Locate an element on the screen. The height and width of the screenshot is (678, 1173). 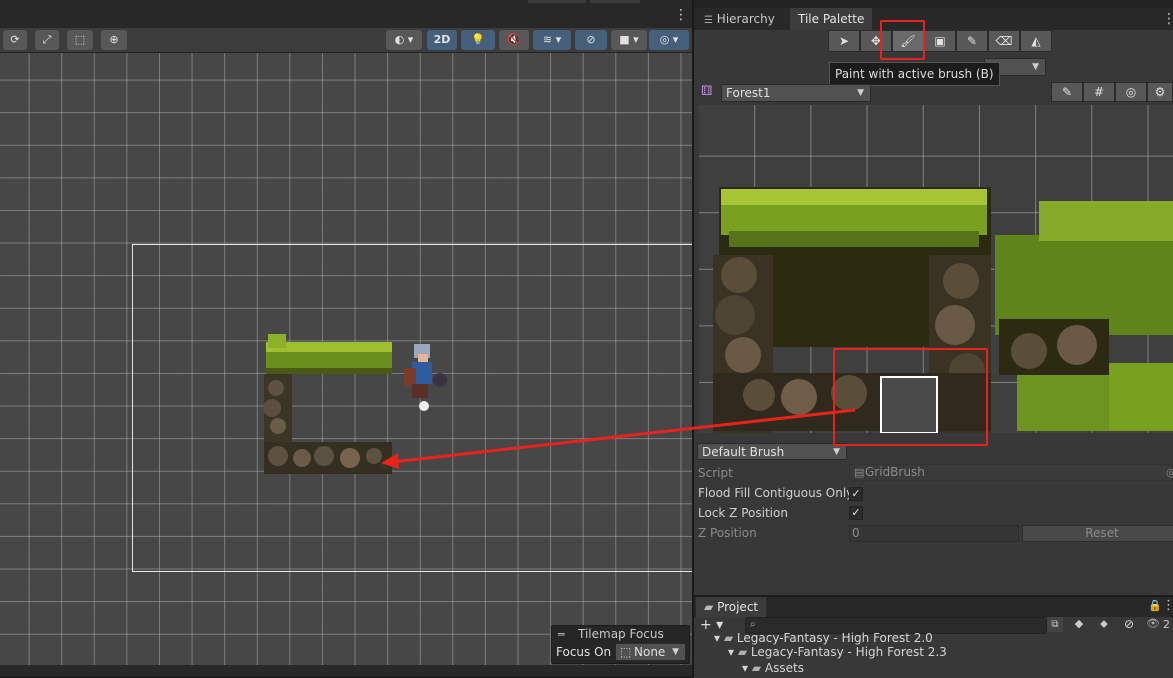
arrow-head is located at coordinates (390, 461).